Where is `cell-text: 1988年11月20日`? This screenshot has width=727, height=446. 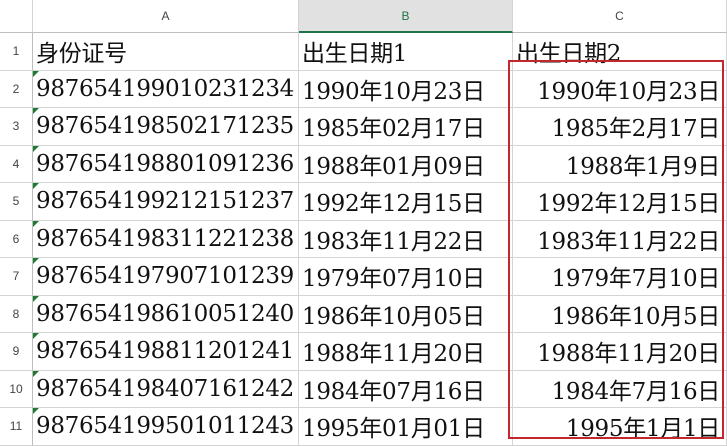
cell-text: 1988年11月20日 is located at coordinates (393, 354).